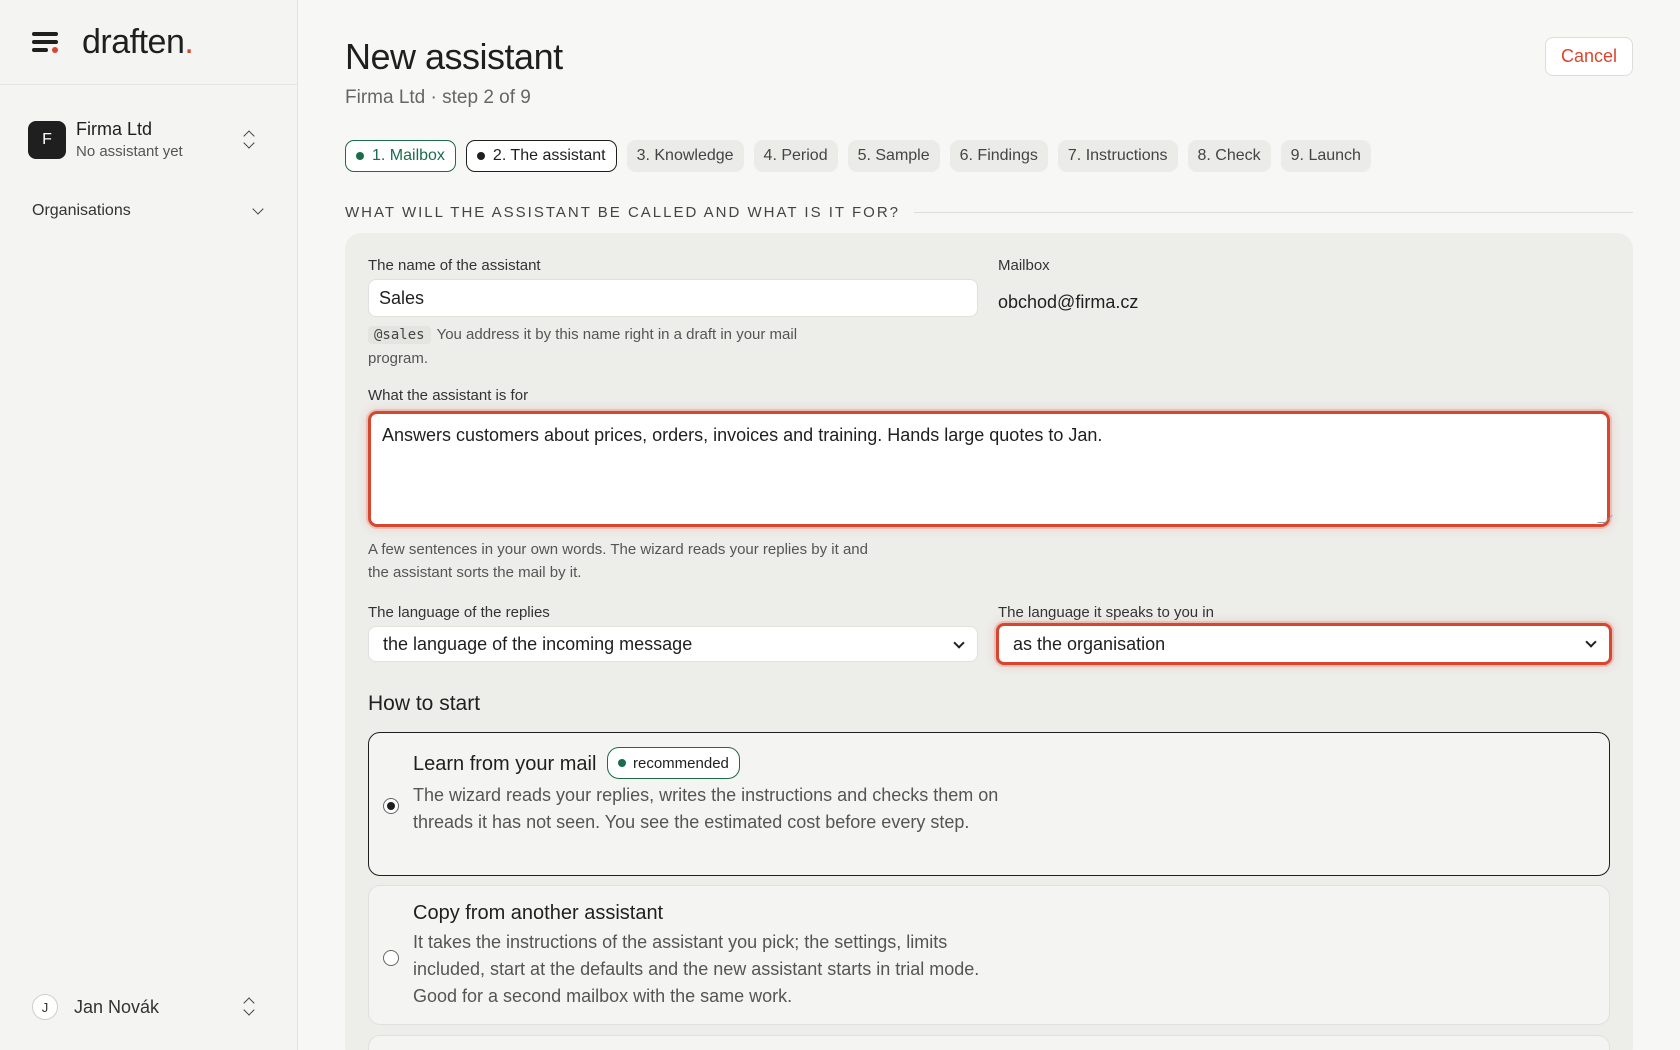 The width and height of the screenshot is (1680, 1050). Describe the element at coordinates (1068, 302) in the screenshot. I see `mailbox-value: obchod@firma.cz` at that location.